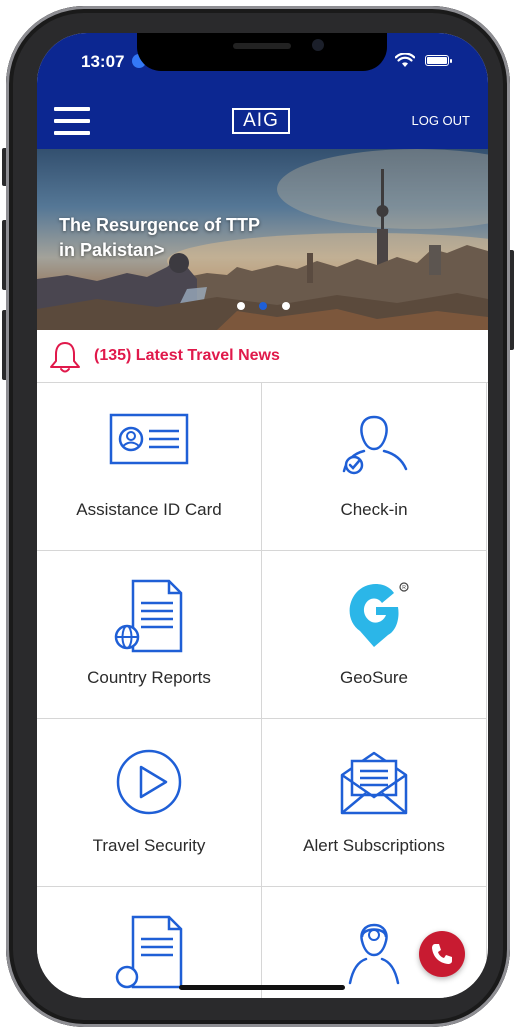 This screenshot has height=1033, width=516. What do you see at coordinates (149, 952) in the screenshot?
I see `document-icon` at bounding box center [149, 952].